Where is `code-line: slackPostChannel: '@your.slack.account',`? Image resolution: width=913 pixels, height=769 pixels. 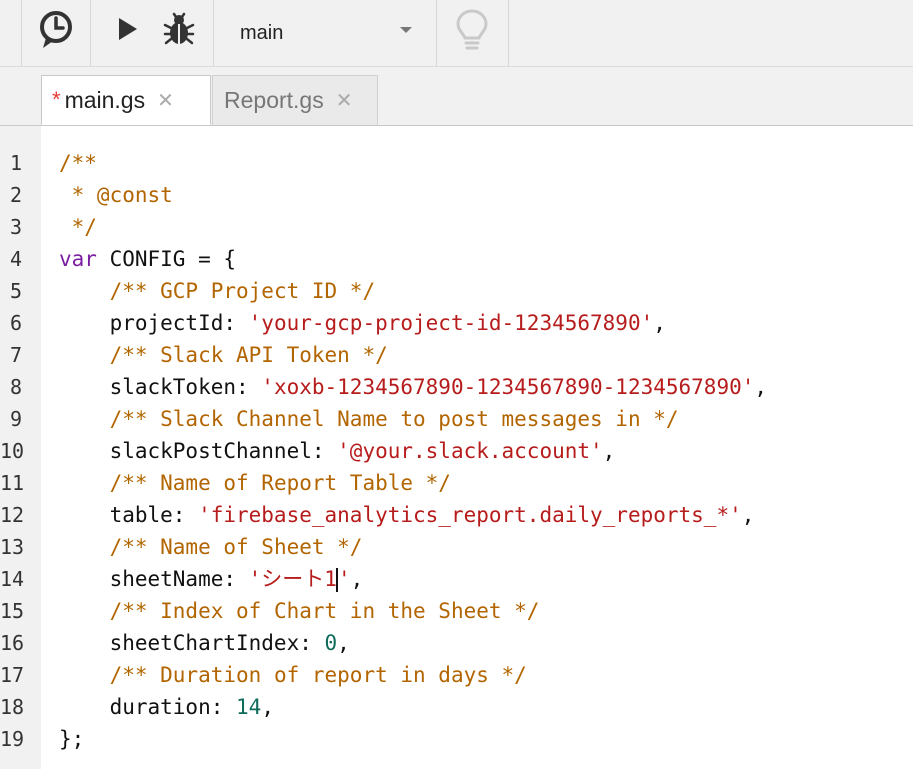 code-line: slackPostChannel: '@your.slack.account', is located at coordinates (337, 451).